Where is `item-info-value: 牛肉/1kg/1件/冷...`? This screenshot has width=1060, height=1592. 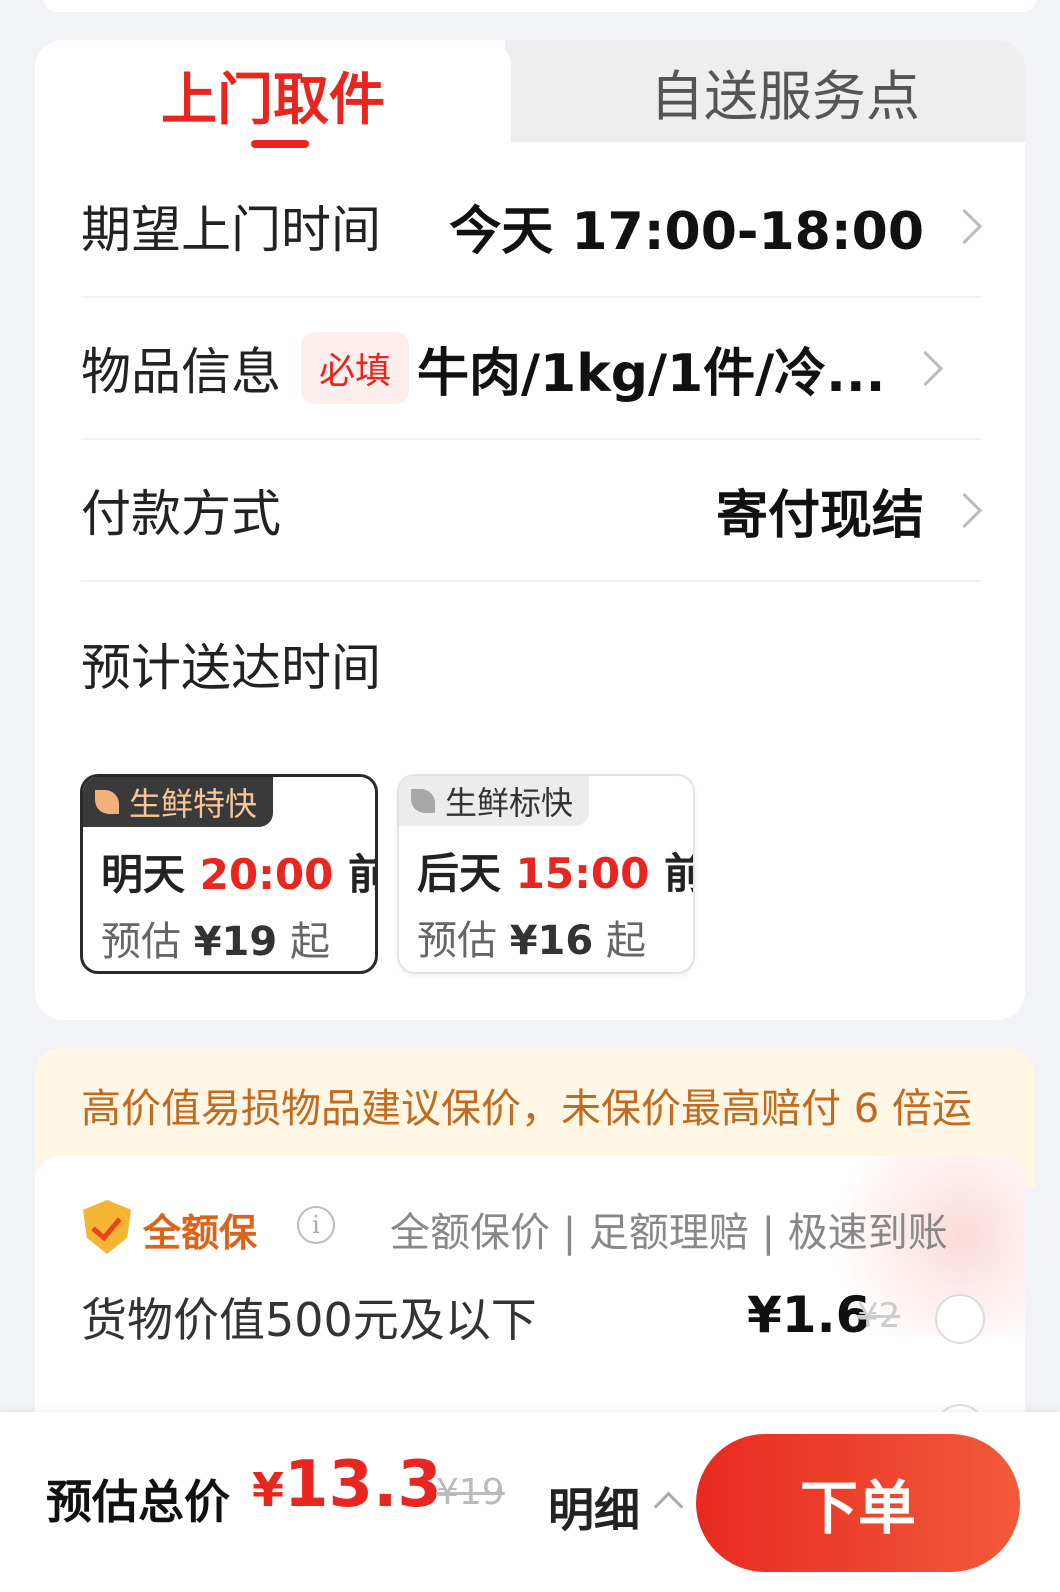 item-info-value: 牛肉/1kg/1件/冷... is located at coordinates (651, 373).